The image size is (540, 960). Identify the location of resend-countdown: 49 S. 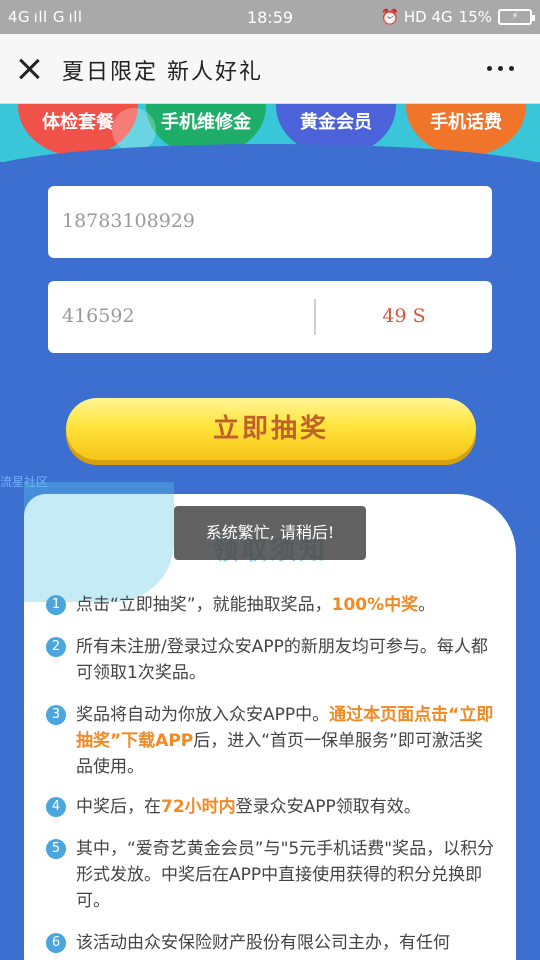
(404, 316).